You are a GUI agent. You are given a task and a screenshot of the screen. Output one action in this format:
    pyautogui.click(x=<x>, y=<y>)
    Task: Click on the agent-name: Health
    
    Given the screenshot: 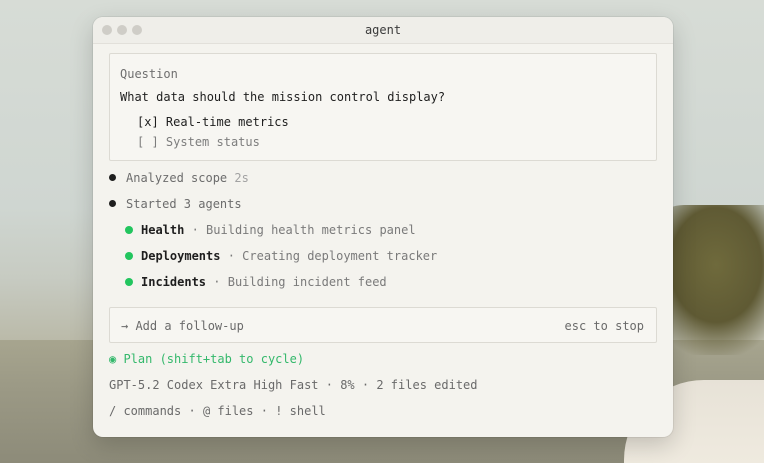 What is the action you would take?
    pyautogui.click(x=163, y=230)
    